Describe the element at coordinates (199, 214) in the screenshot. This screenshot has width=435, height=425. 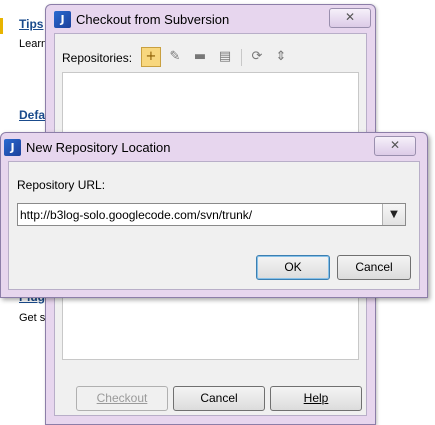
I see `repository-url-input` at that location.